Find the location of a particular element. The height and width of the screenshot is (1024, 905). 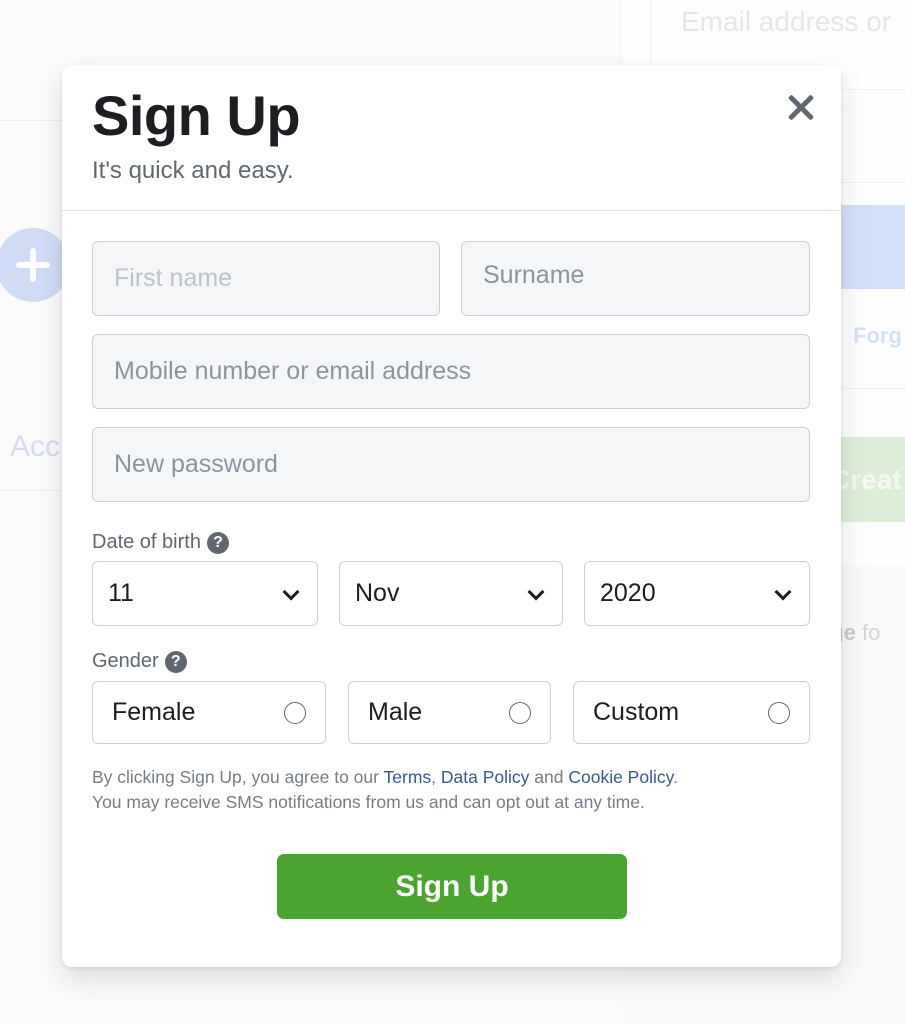

background-forgot-link: Forg is located at coordinates (877, 335).